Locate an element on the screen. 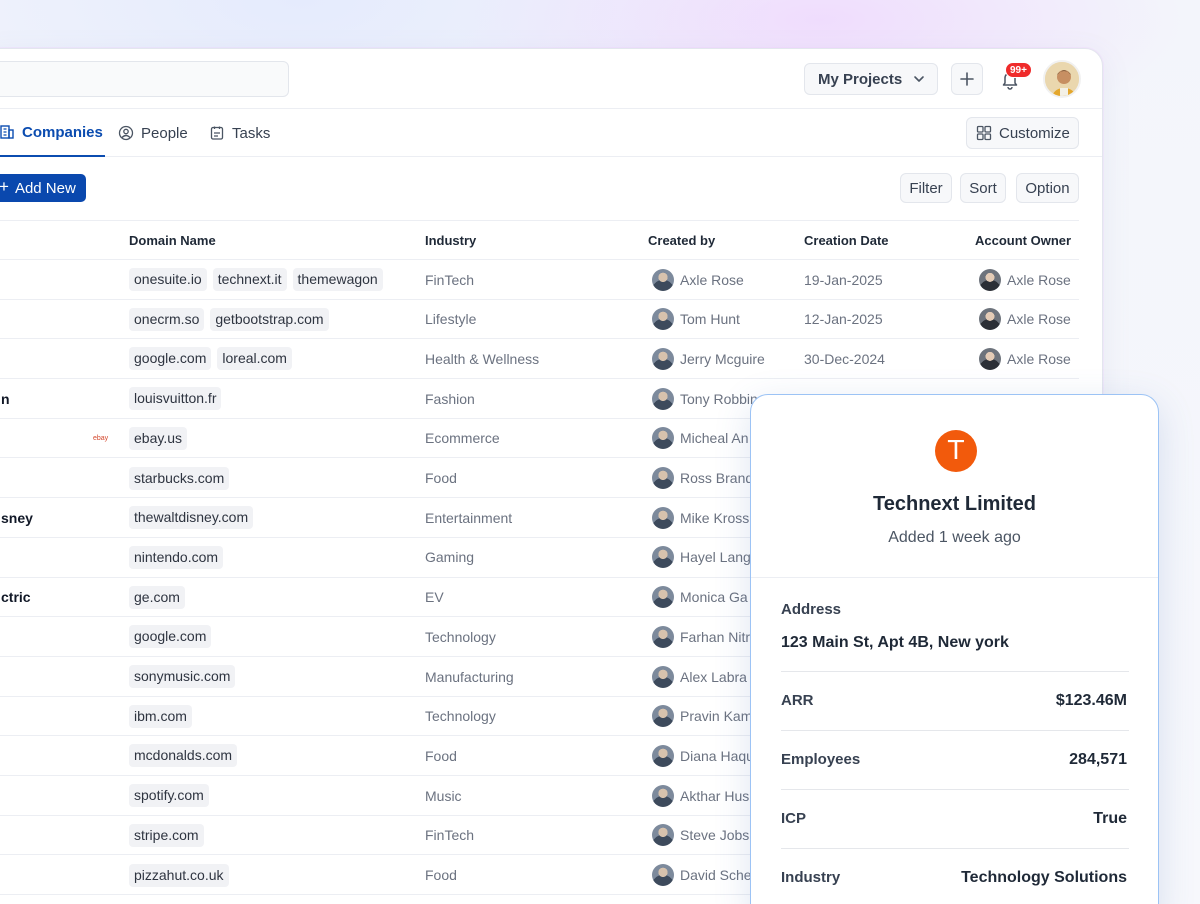  domain-chip: stripe.com is located at coordinates (166, 835).